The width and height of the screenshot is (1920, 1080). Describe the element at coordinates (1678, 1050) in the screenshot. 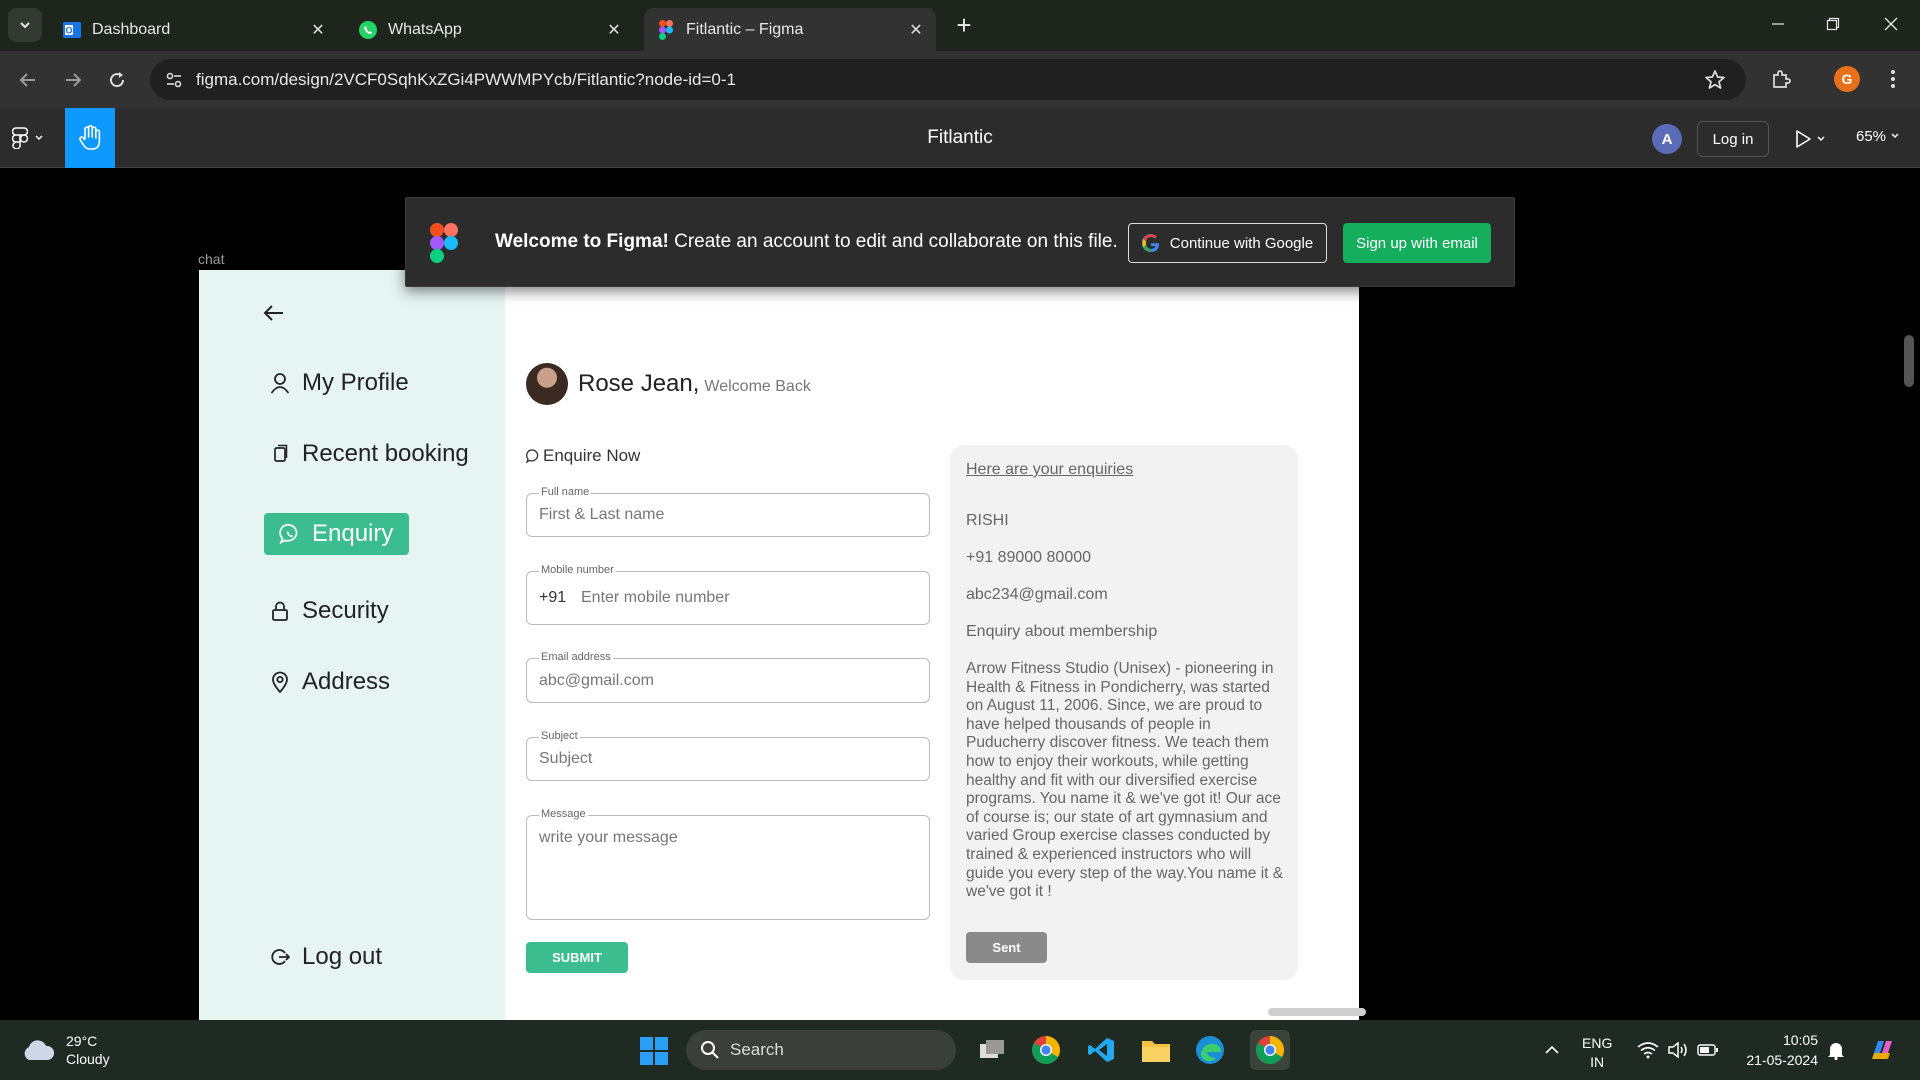

I see `volume-icon` at that location.